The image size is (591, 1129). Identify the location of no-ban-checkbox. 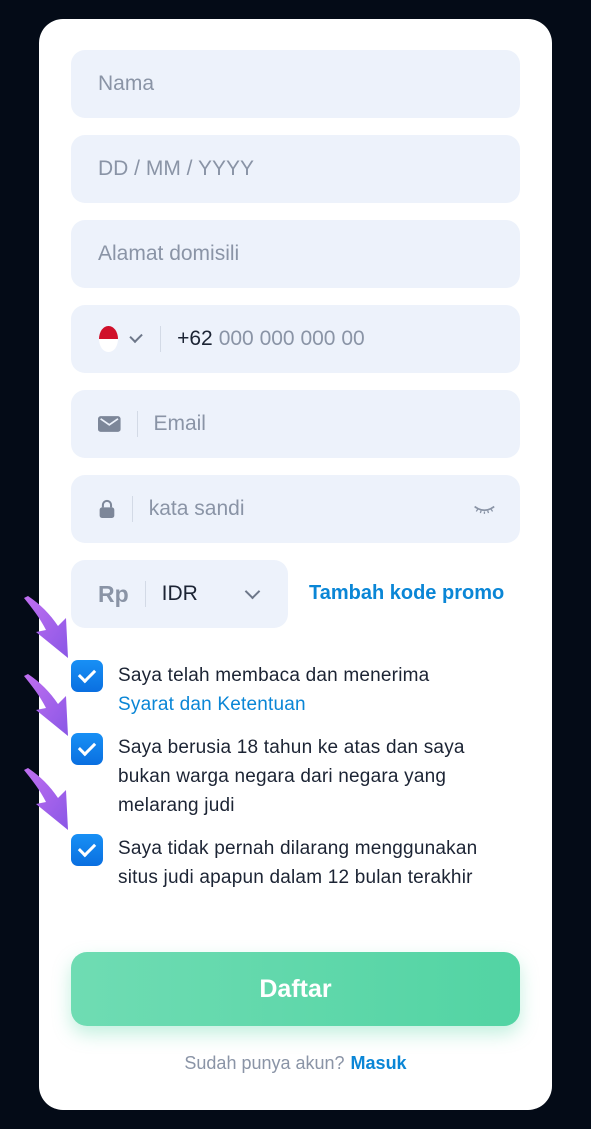
(87, 850).